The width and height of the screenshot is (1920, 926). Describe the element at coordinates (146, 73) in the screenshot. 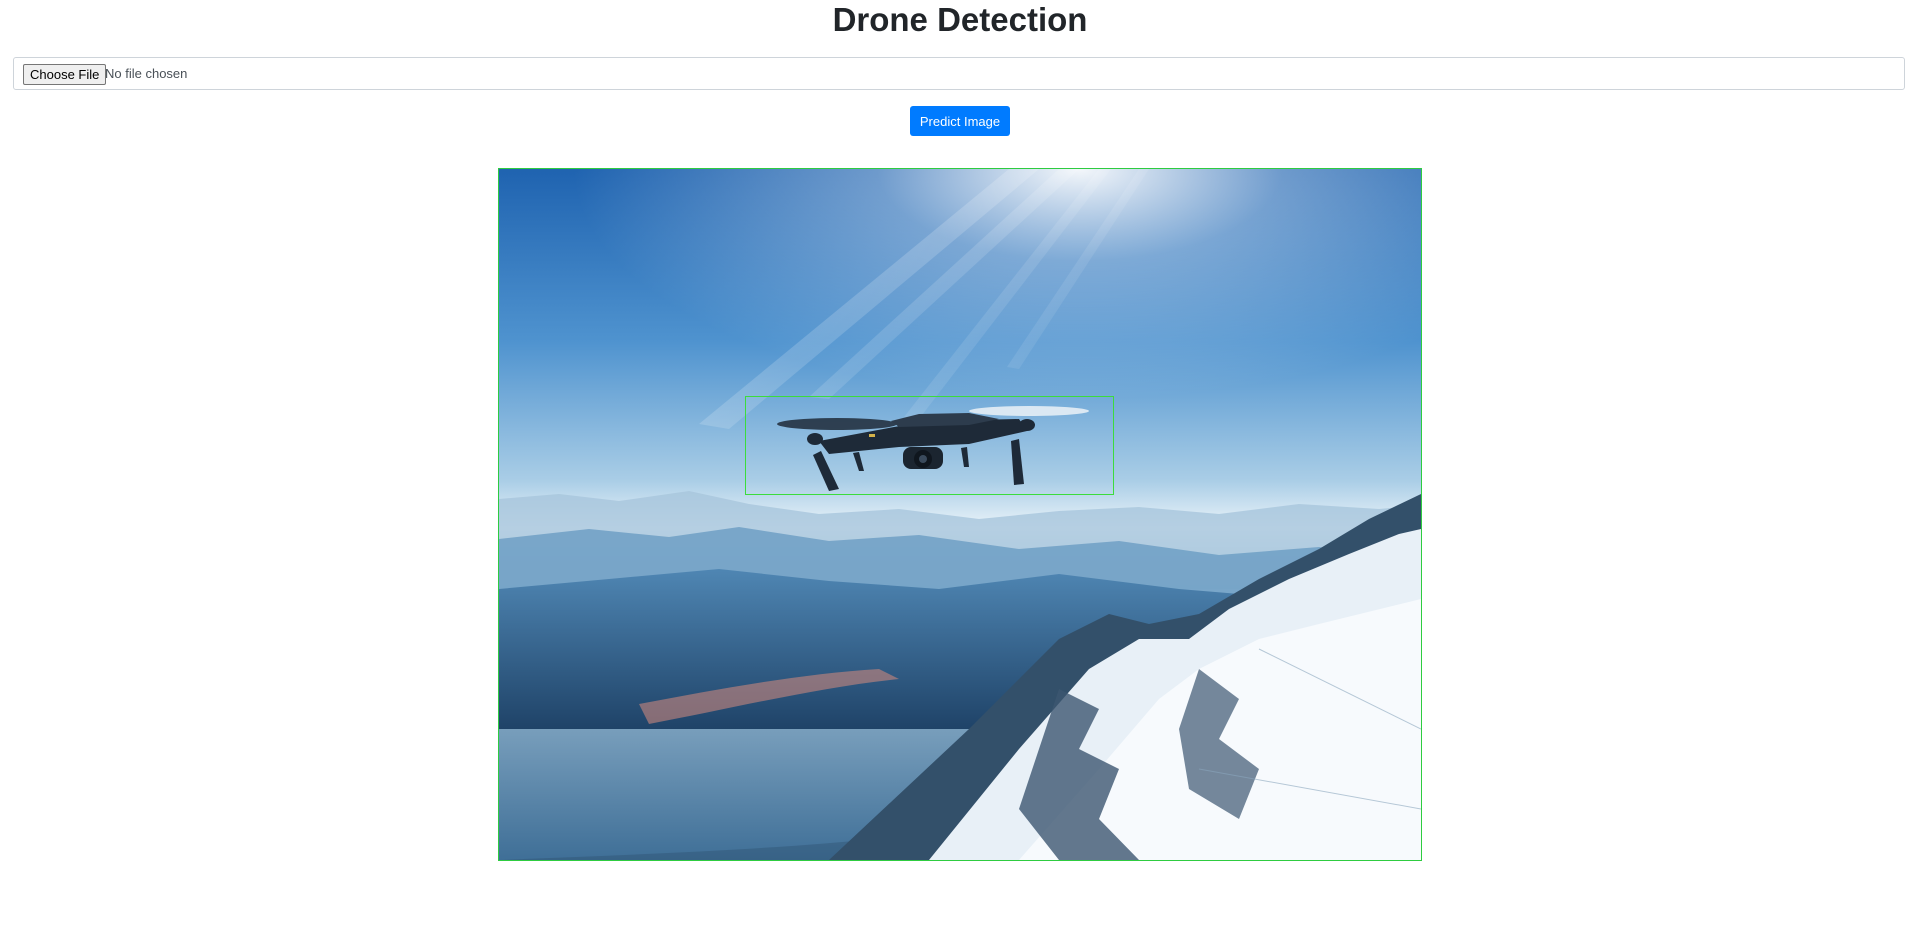

I see `file-status-text: No file chosen` at that location.